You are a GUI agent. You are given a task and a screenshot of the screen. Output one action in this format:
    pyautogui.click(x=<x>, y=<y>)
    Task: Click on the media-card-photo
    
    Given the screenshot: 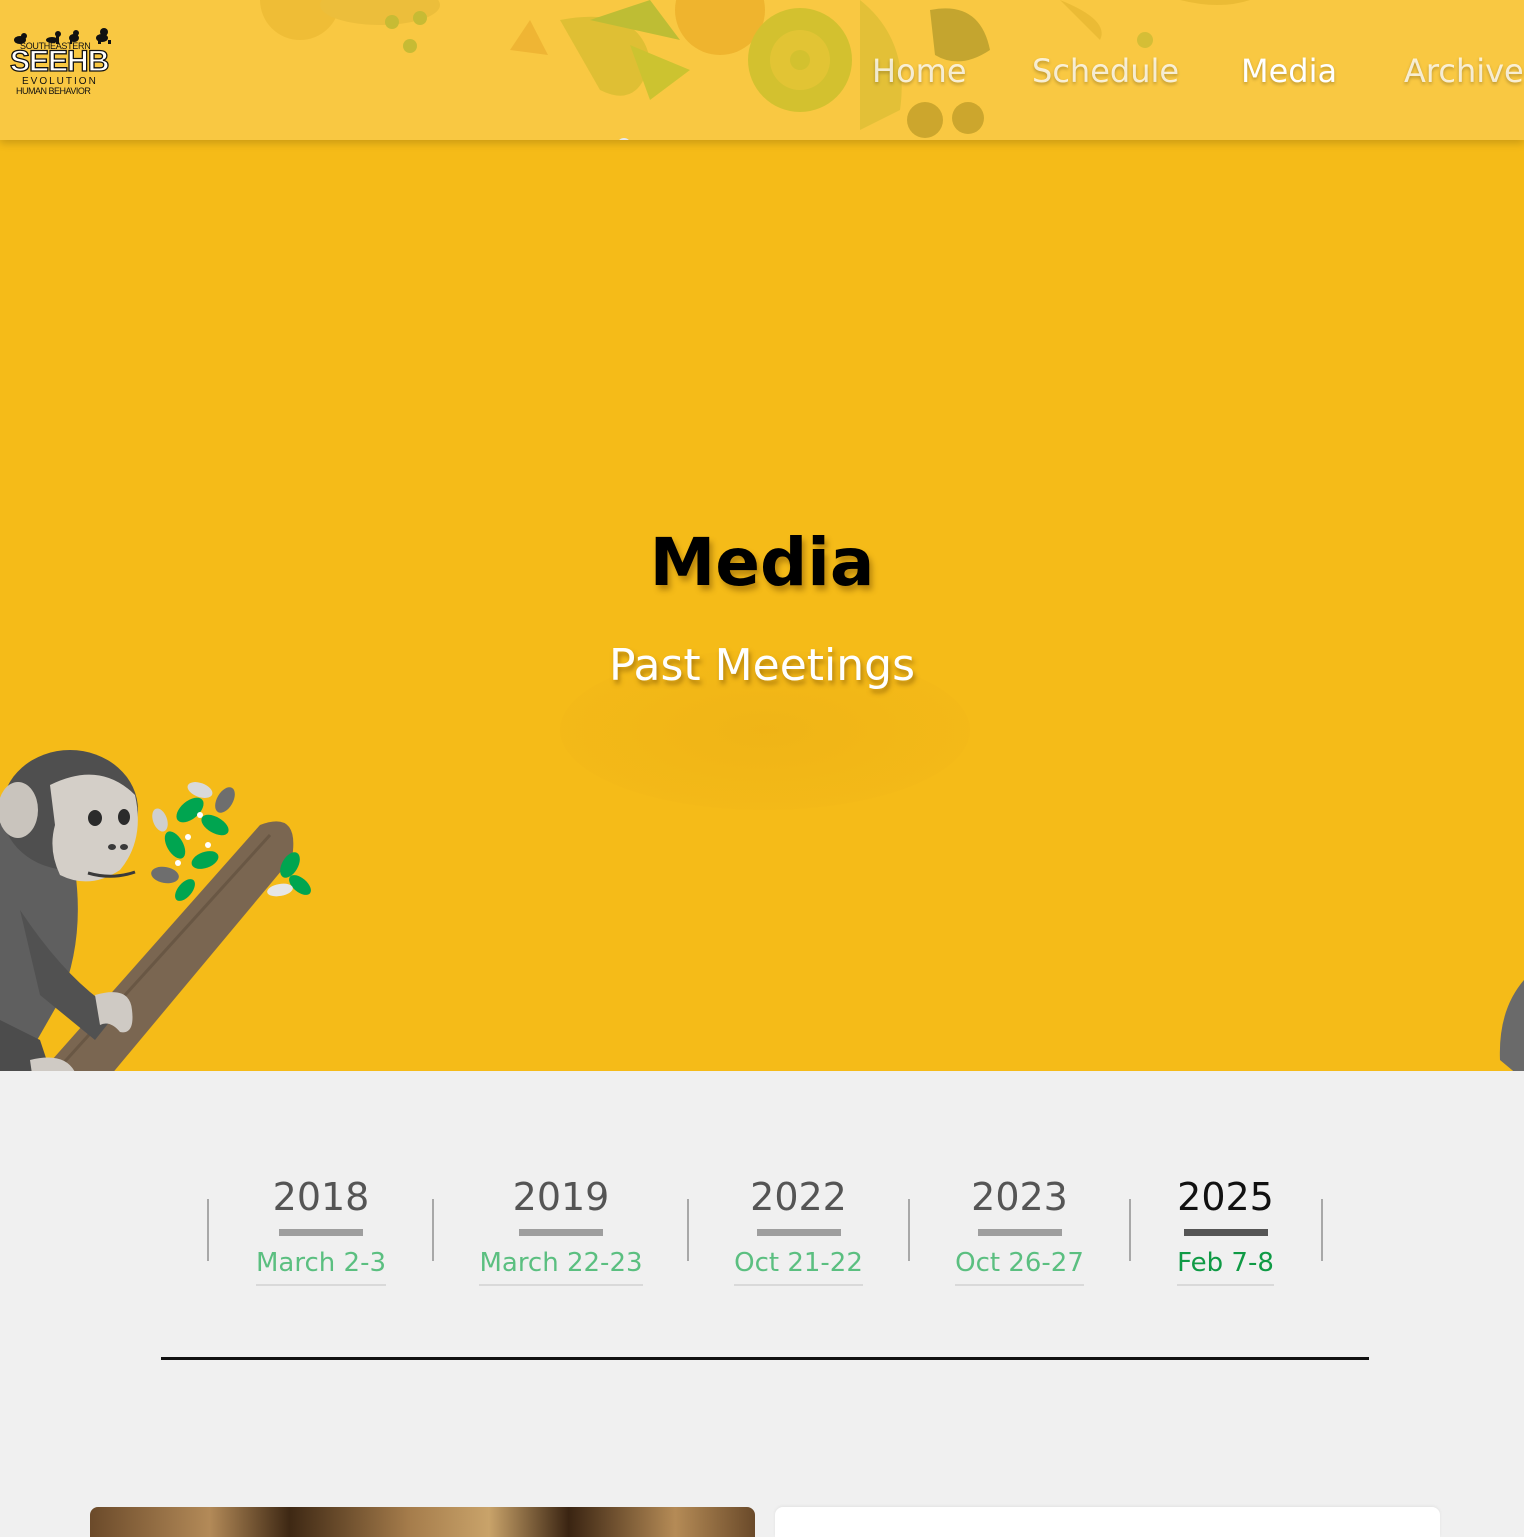 What is the action you would take?
    pyautogui.click(x=422, y=1522)
    